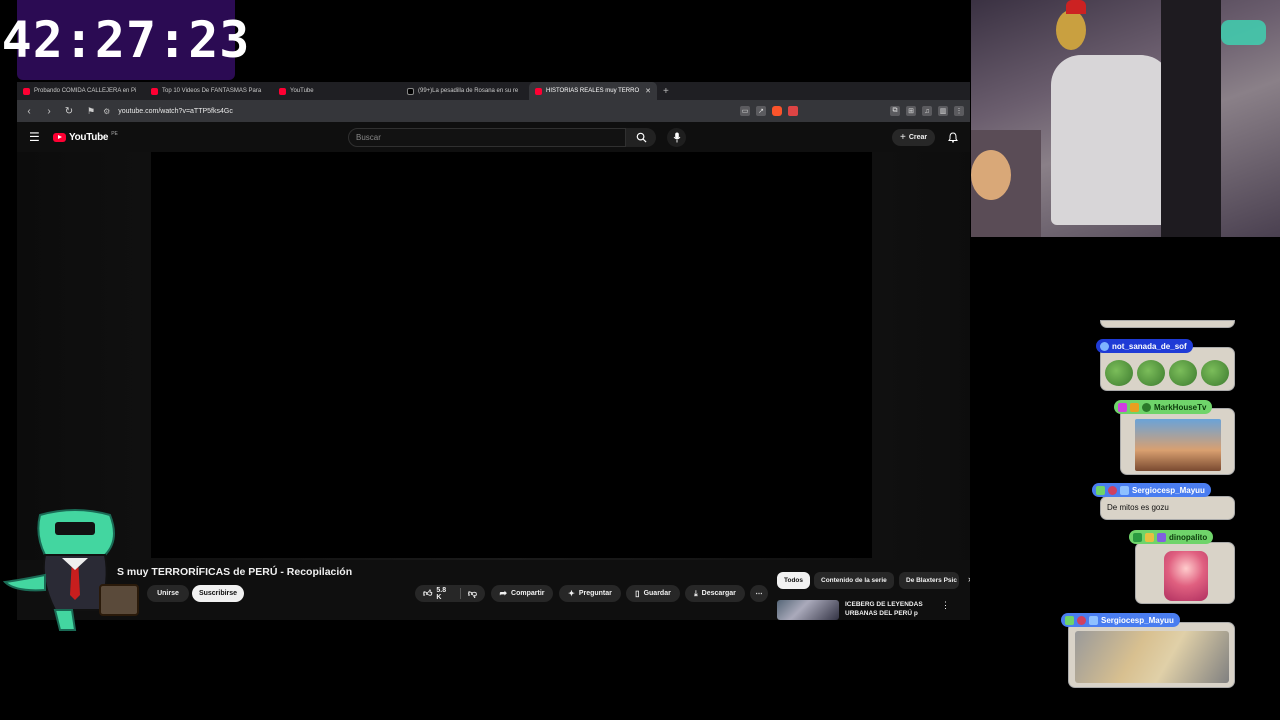  Describe the element at coordinates (465, 91) in the screenshot. I see `browser-tab: (99+)La pesadilla de Rosana en su re` at that location.